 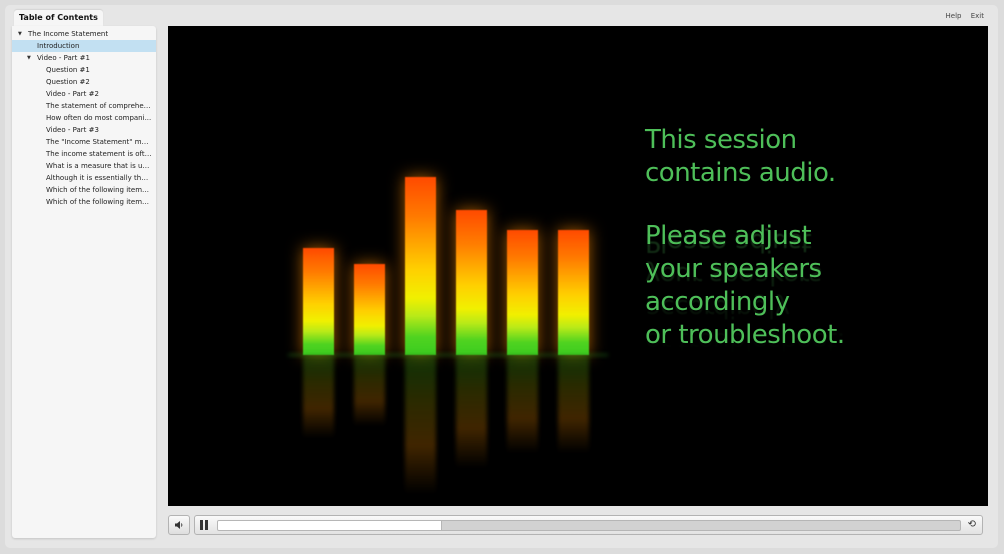 What do you see at coordinates (740, 173) in the screenshot?
I see `audio-notice-line: contains audio.` at bounding box center [740, 173].